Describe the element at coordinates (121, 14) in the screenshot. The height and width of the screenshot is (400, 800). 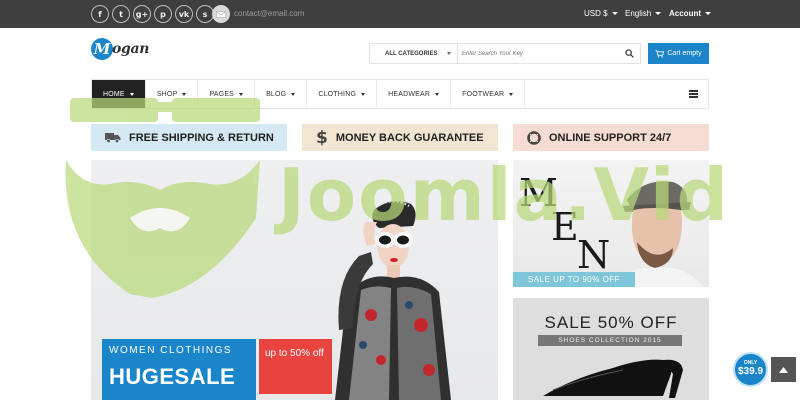
I see `twitter-icon: t` at that location.